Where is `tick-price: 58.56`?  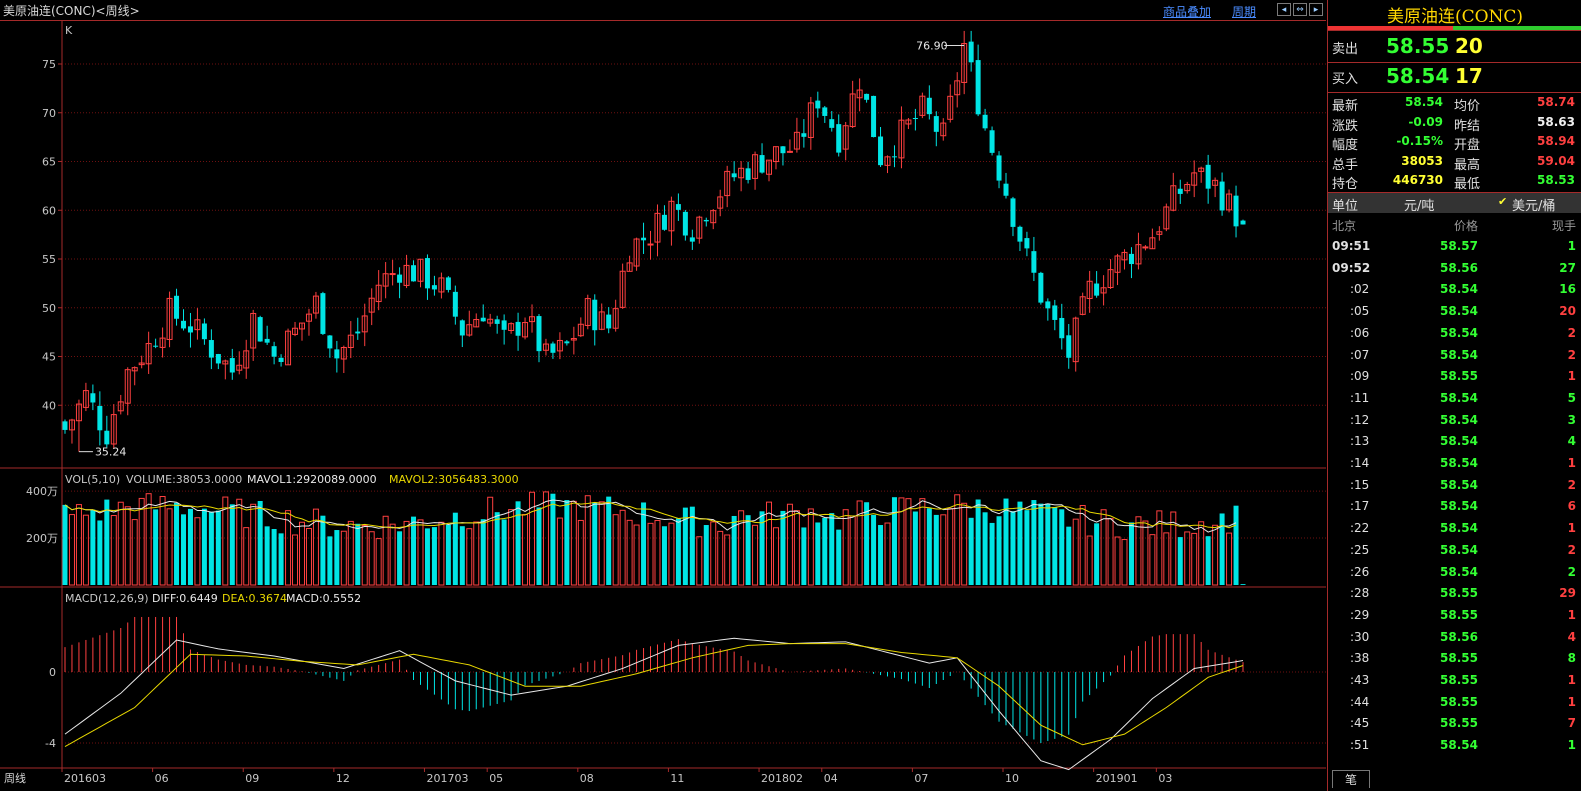
tick-price: 58.56 is located at coordinates (1459, 636).